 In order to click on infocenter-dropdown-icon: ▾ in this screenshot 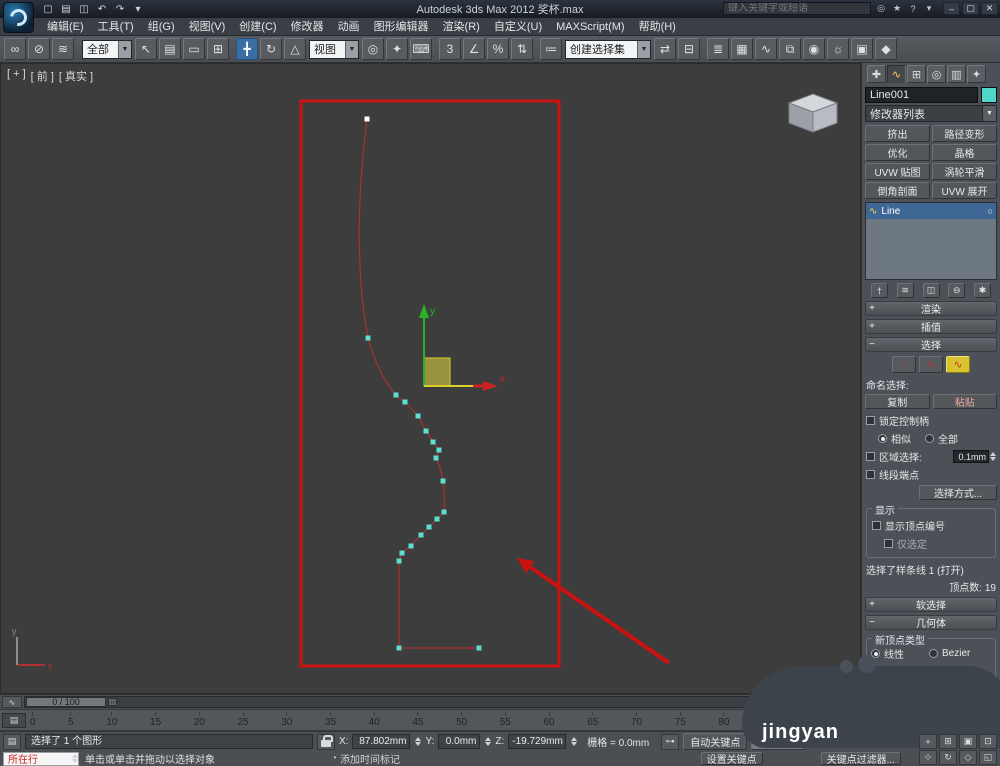, I will do `click(929, 8)`.